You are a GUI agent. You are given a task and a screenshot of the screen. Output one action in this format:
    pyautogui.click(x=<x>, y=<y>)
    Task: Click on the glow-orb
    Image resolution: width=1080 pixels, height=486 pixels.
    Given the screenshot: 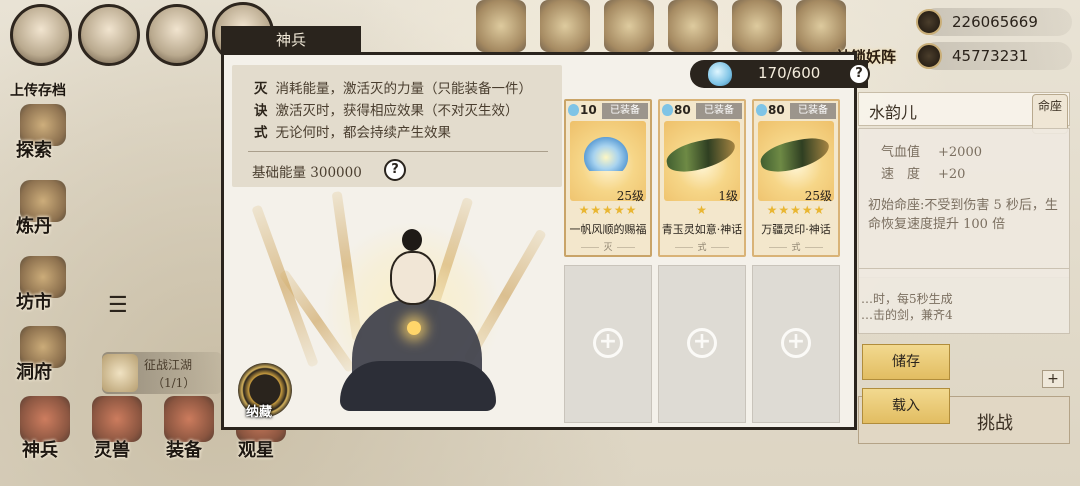 What is the action you would take?
    pyautogui.click(x=414, y=328)
    